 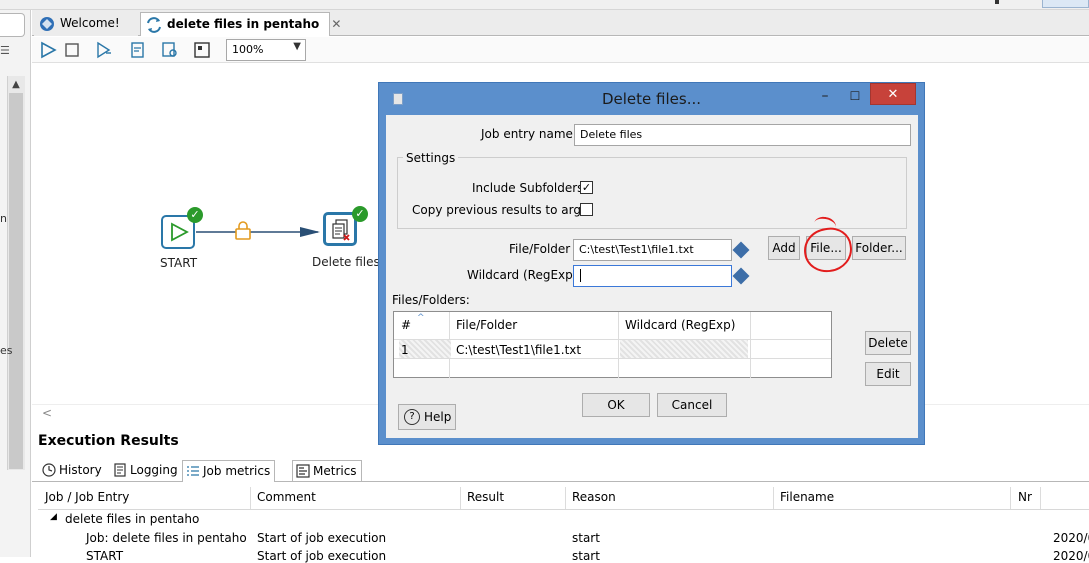 What do you see at coordinates (193, 471) in the screenshot?
I see `job-metrics-icon` at bounding box center [193, 471].